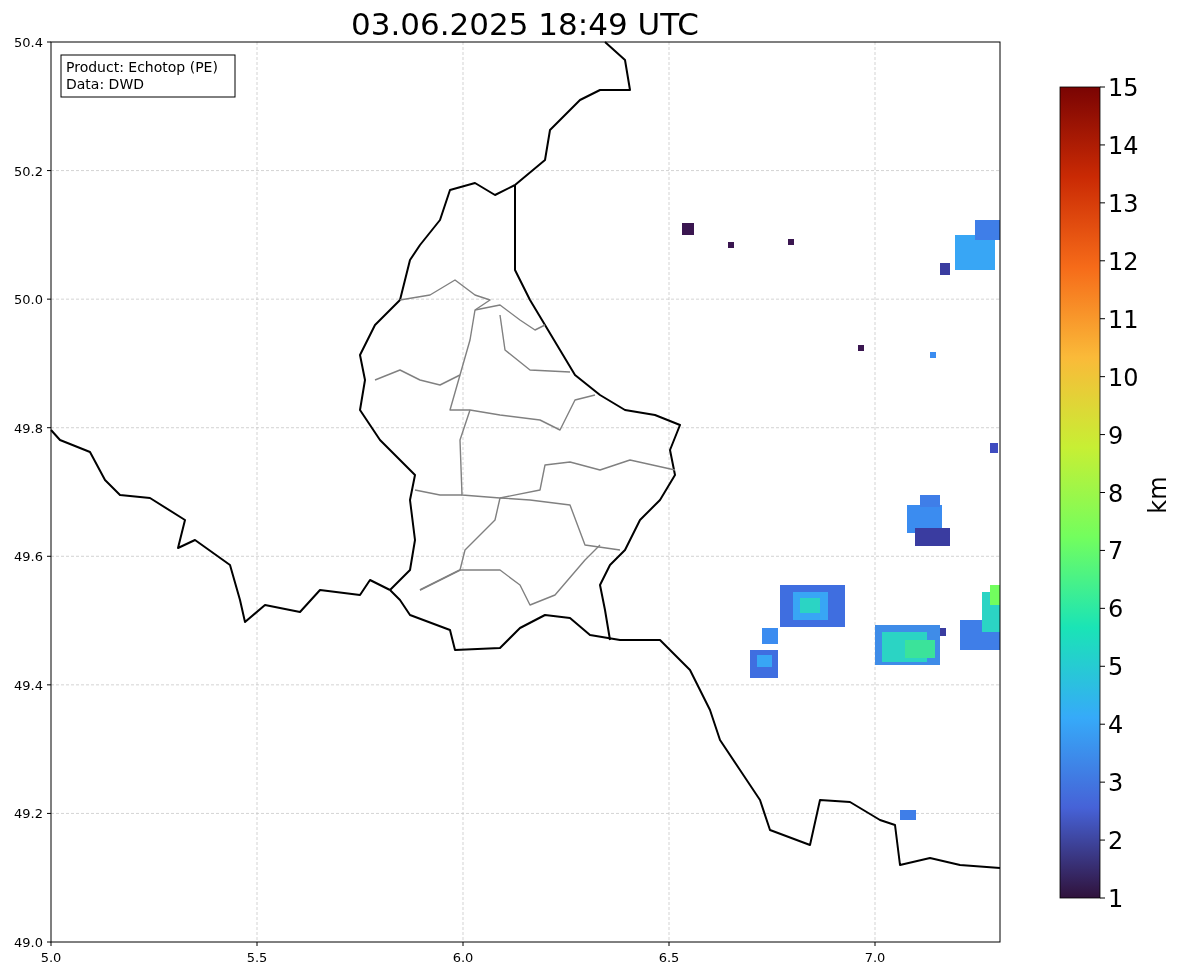 This screenshot has width=1178, height=976. I want to click on colorbar-label: 14, so click(1123, 145).